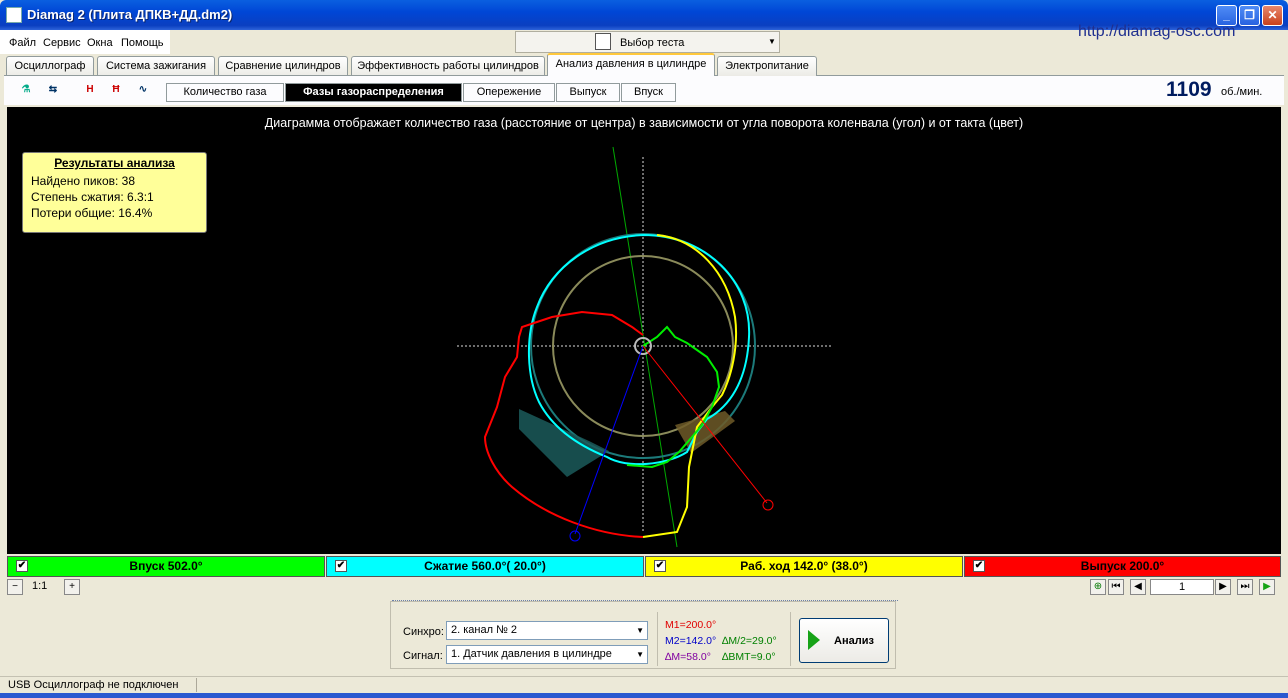 Image resolution: width=1288 pixels, height=698 pixels. I want to click on rpm-unit: об./мин., so click(1242, 92).